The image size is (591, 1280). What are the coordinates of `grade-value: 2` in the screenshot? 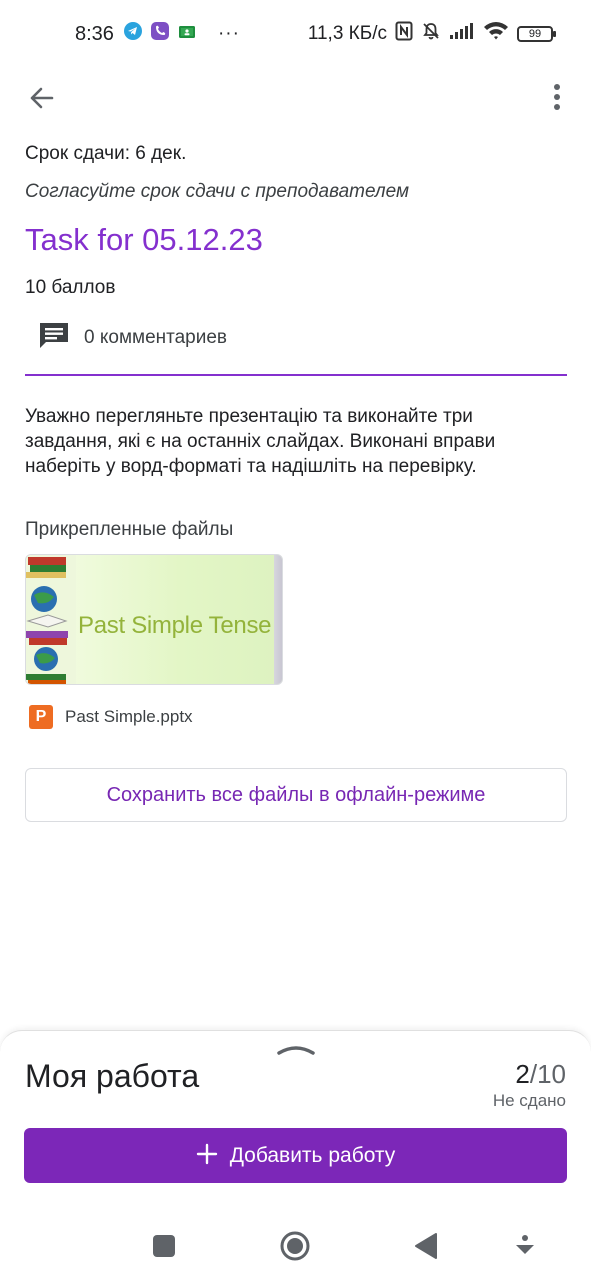 It's located at (522, 1074).